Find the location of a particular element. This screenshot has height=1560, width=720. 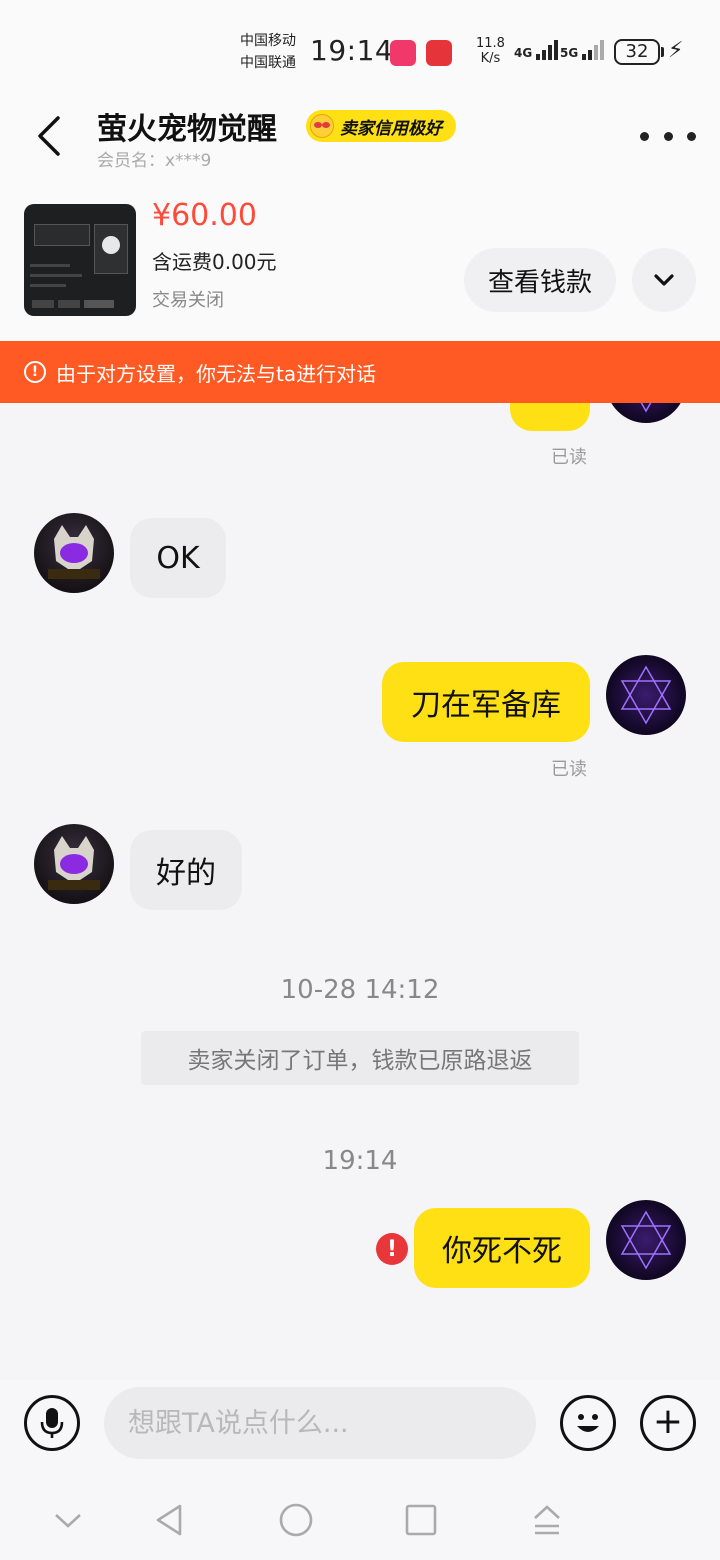

send-failed-icon: ! is located at coordinates (392, 1249).